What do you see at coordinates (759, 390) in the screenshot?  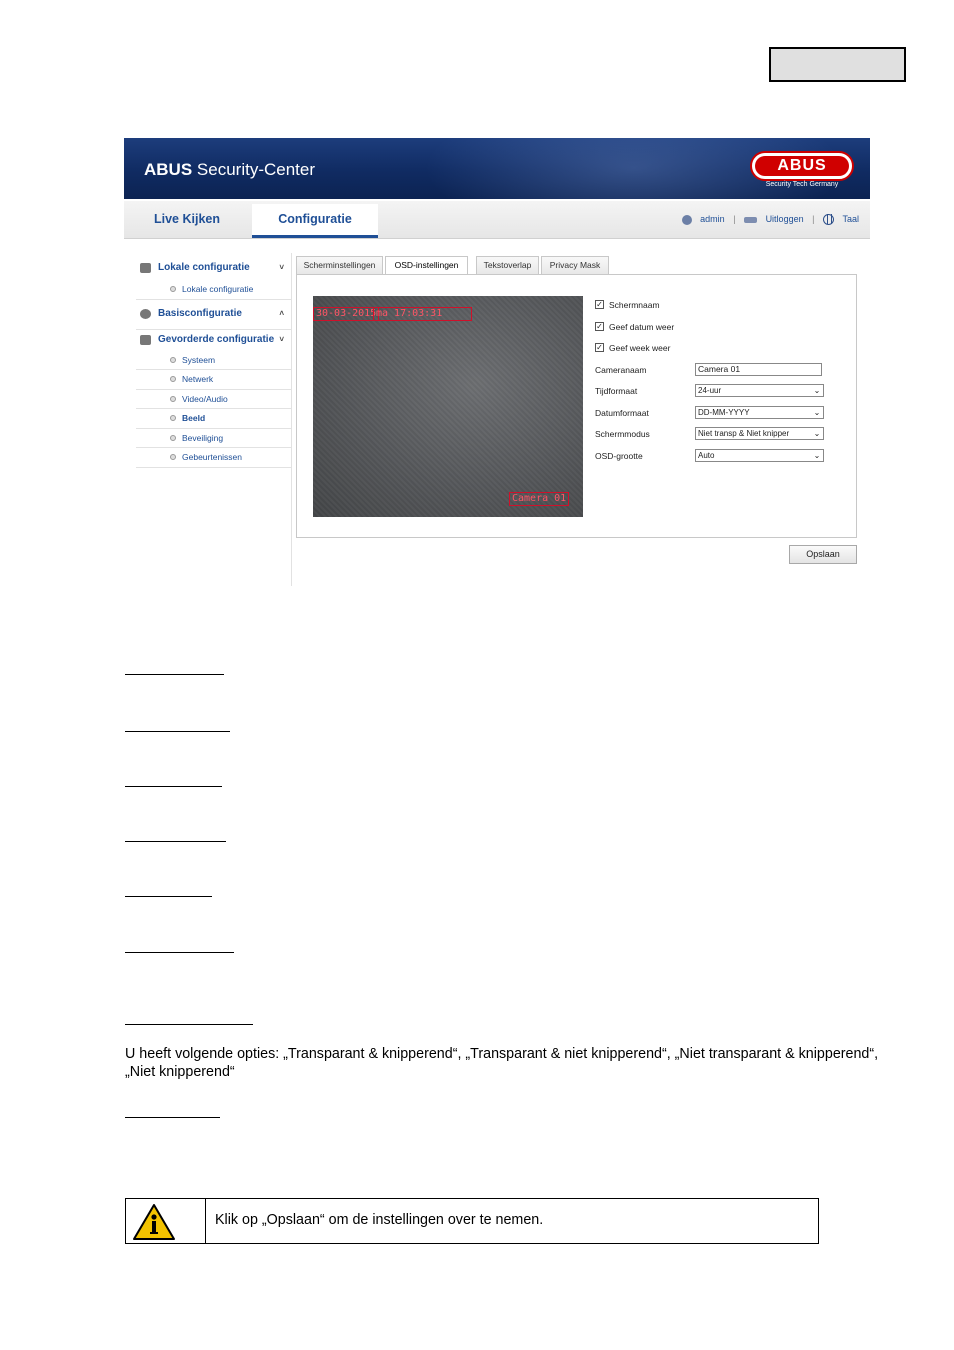 I see `time-format-select: 24-uur ⌄` at bounding box center [759, 390].